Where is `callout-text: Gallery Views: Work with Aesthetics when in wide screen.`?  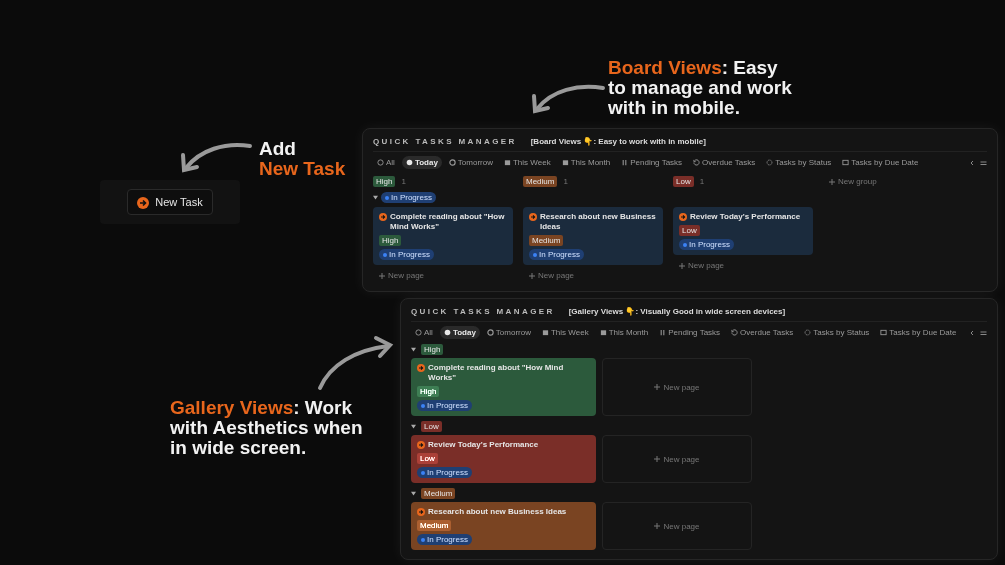
callout-text: Gallery Views: Work with Aesthetics when in wide screen. is located at coordinates (266, 428).